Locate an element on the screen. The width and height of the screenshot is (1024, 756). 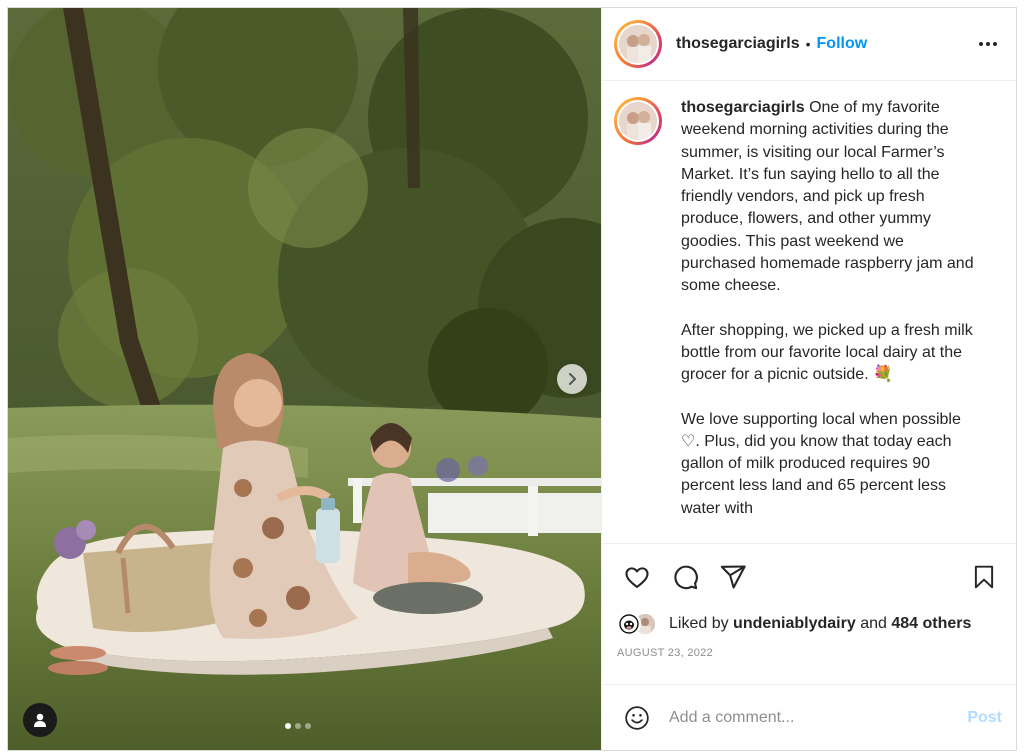
follow-button: Follow is located at coordinates (842, 44).